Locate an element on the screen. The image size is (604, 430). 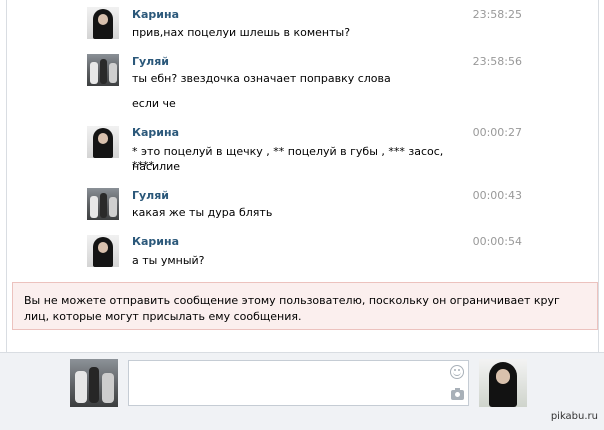
message-time: 00:00:27 is located at coordinates (497, 132).